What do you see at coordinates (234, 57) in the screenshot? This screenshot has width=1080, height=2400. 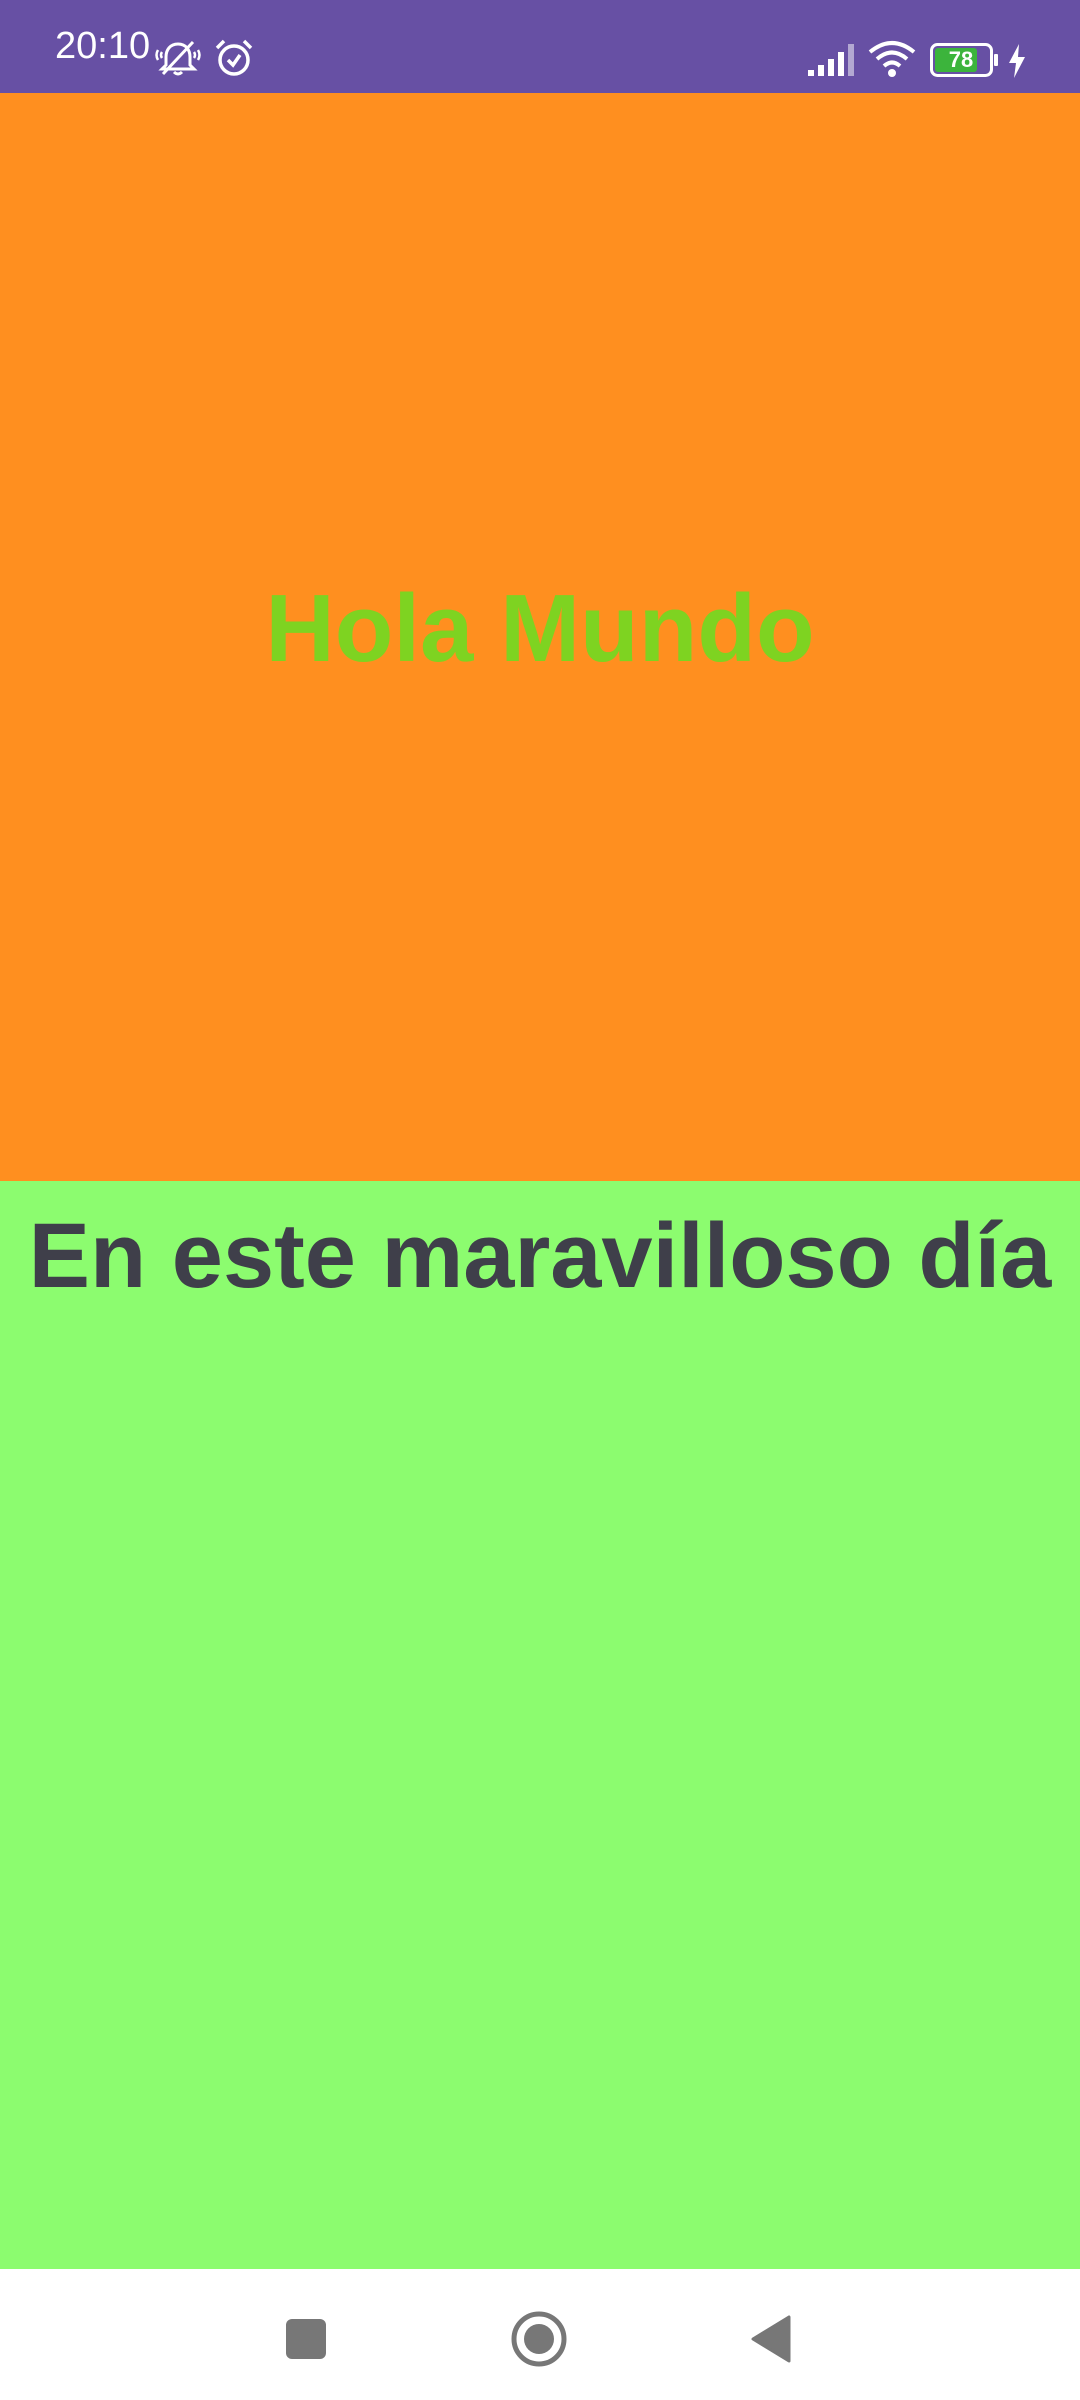 I see `alarm-icon` at bounding box center [234, 57].